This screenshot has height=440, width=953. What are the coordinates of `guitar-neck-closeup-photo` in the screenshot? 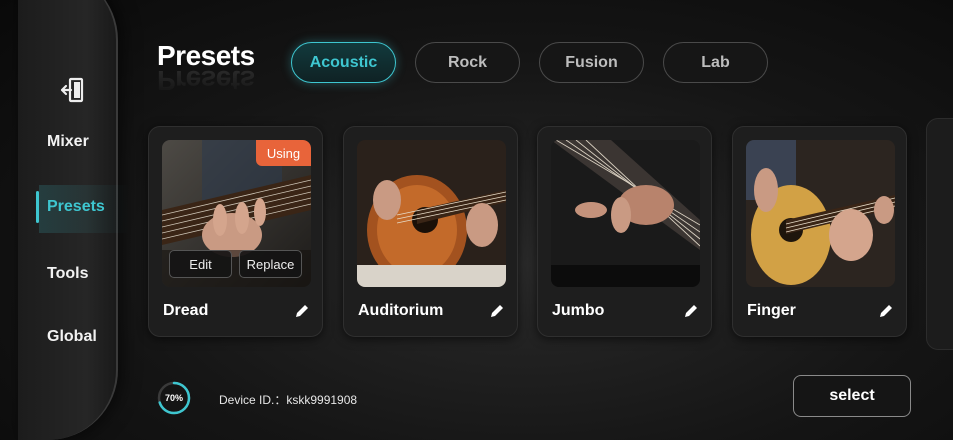 It's located at (625, 213).